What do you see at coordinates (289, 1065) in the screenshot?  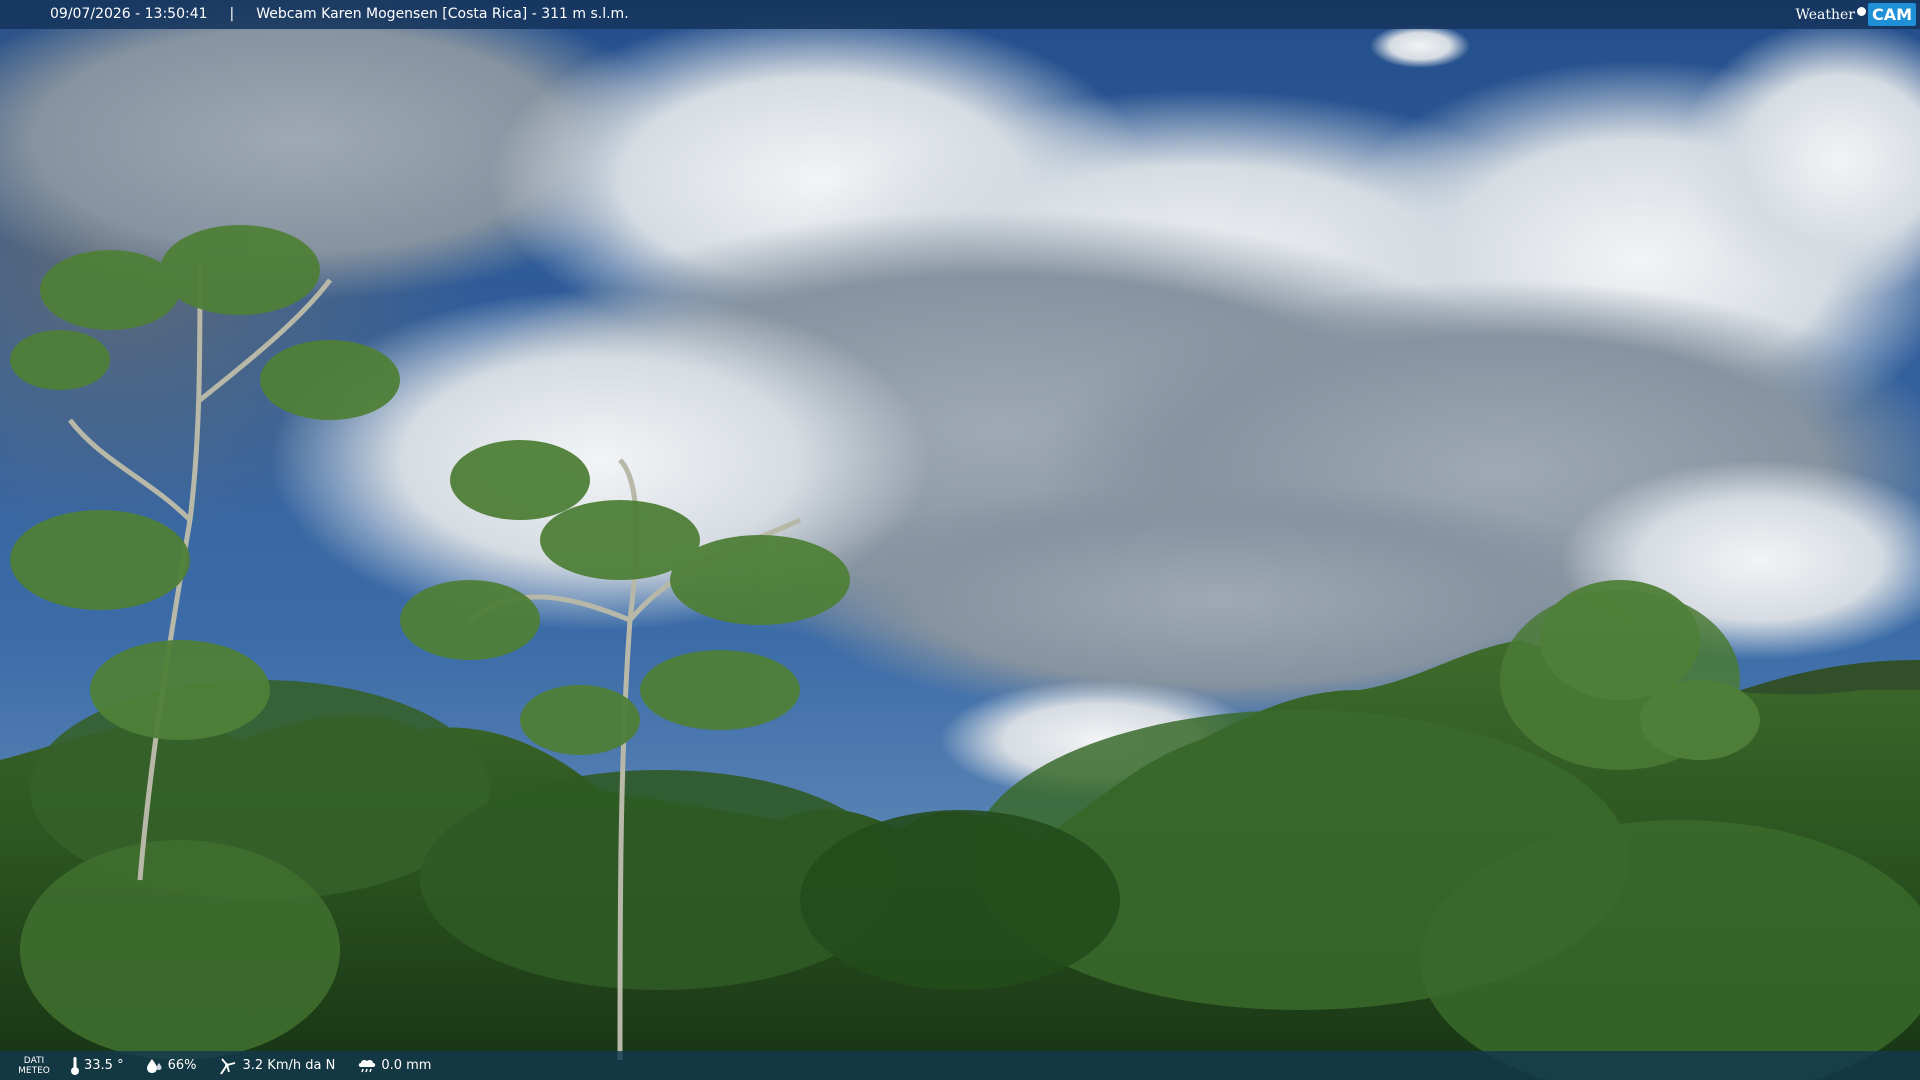 I see `wind-value: 3.2 Km/h da N` at bounding box center [289, 1065].